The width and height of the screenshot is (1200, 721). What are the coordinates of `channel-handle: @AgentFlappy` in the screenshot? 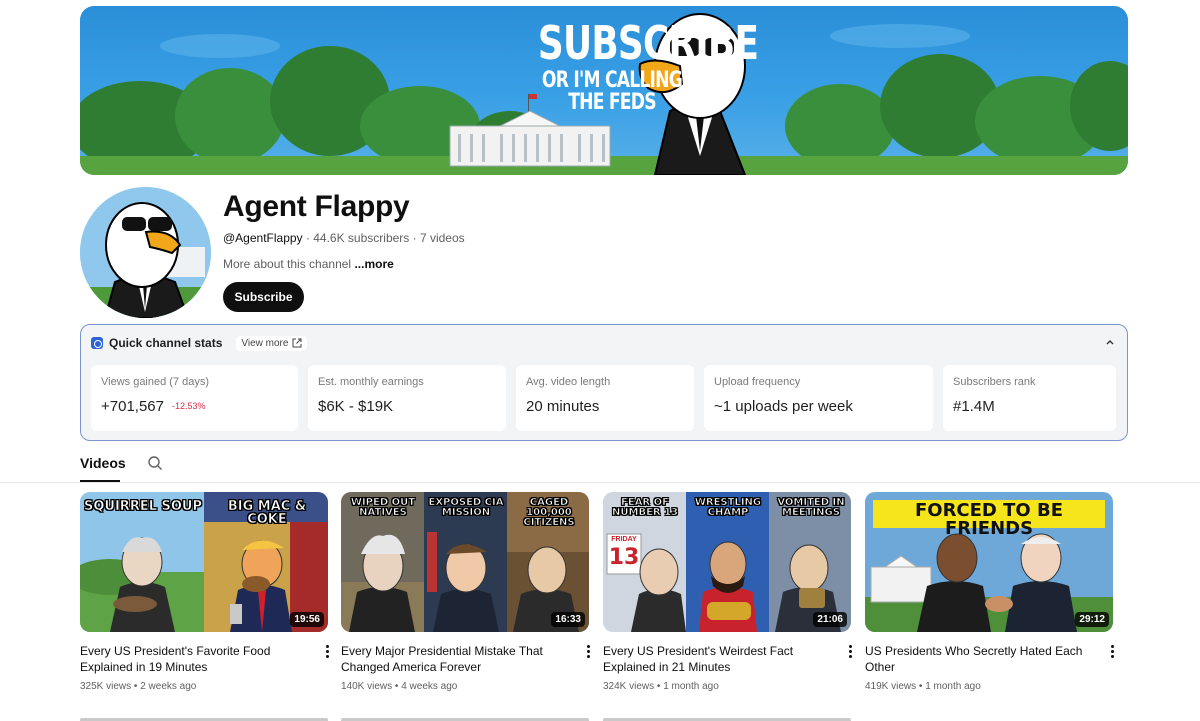 It's located at (263, 238).